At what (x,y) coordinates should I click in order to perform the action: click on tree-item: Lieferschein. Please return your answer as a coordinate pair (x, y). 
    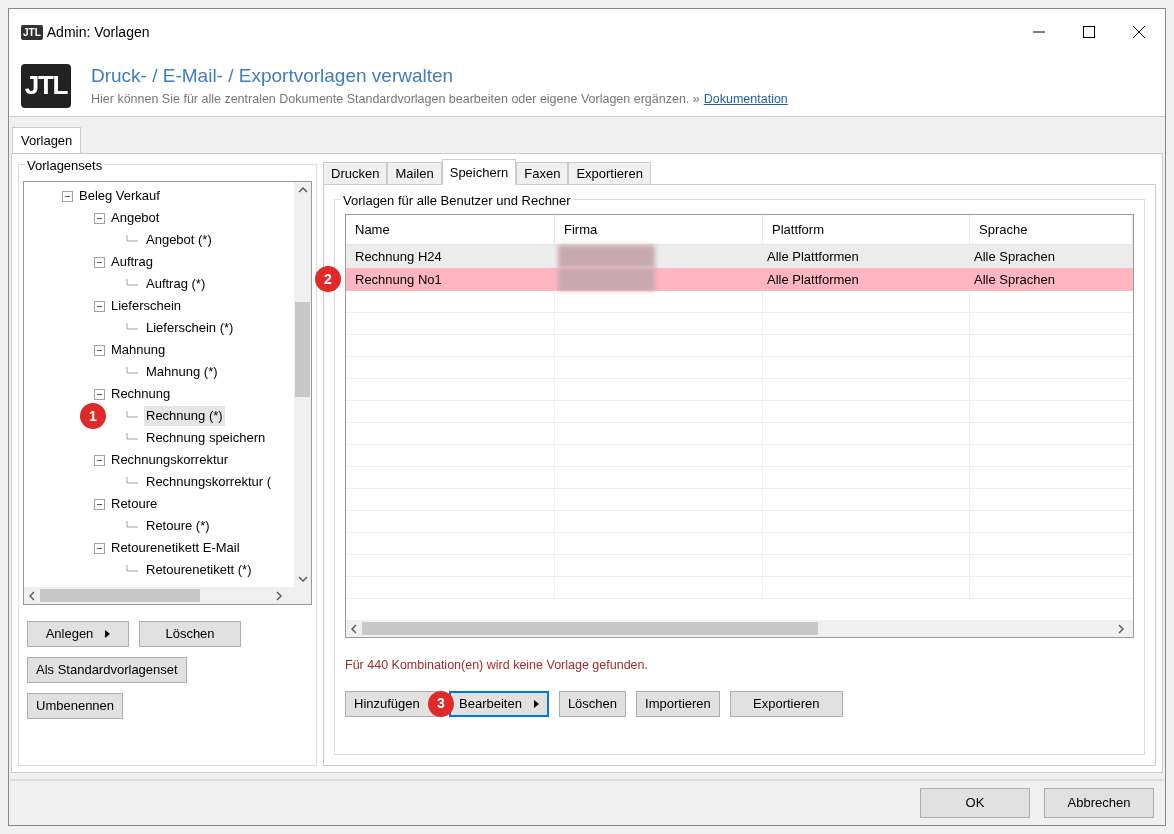
    Looking at the image, I should click on (146, 306).